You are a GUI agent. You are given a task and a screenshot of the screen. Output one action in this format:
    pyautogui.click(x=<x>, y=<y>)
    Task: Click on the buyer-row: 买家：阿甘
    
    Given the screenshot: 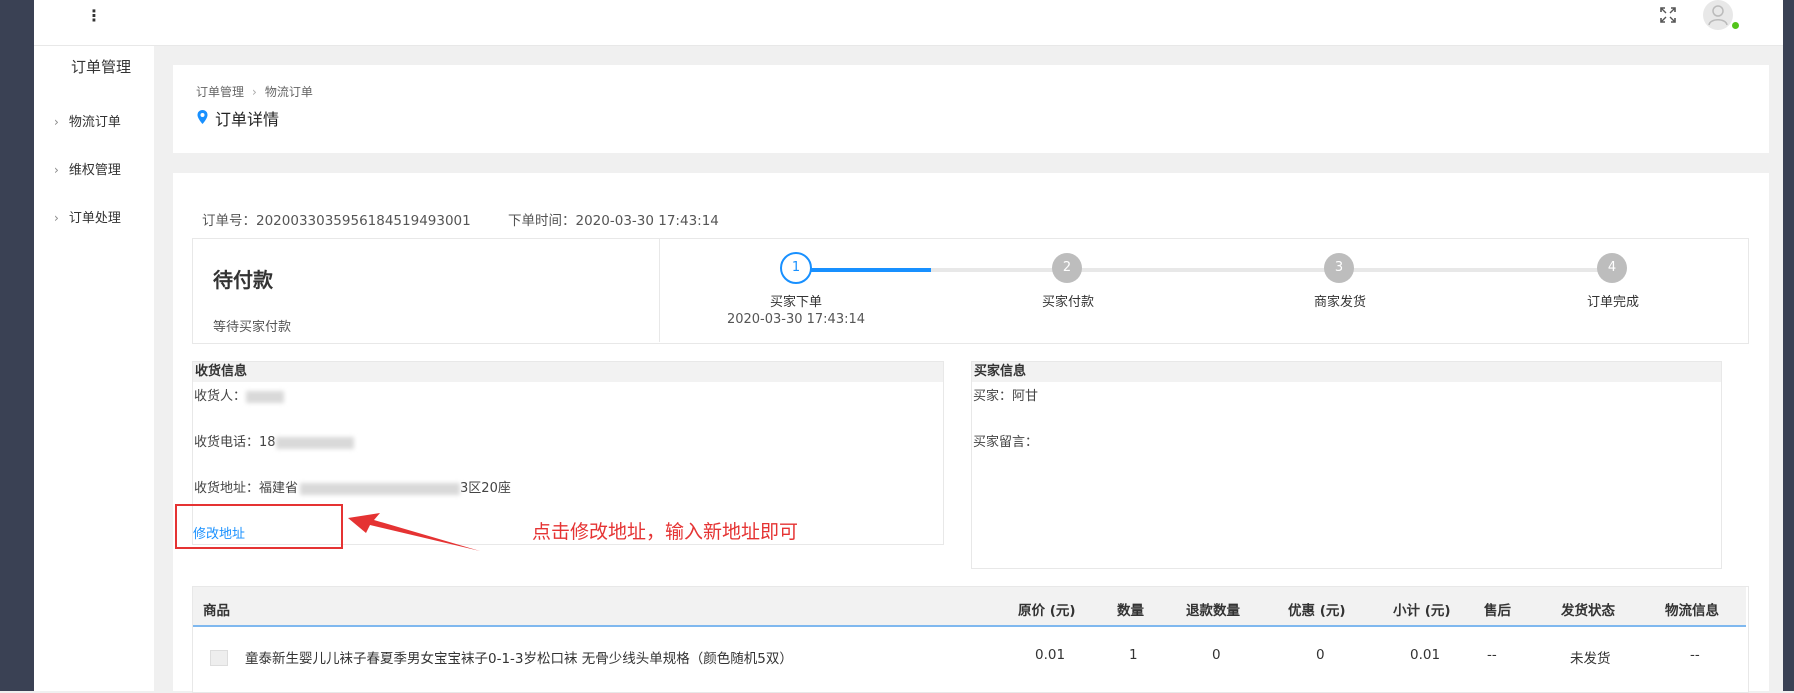 What is the action you would take?
    pyautogui.click(x=1006, y=396)
    